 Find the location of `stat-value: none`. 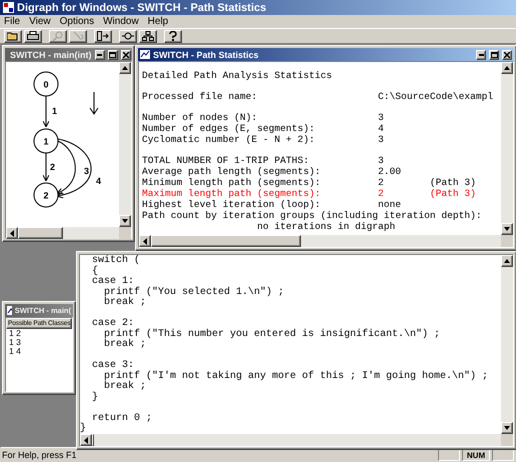

stat-value: none is located at coordinates (390, 204).